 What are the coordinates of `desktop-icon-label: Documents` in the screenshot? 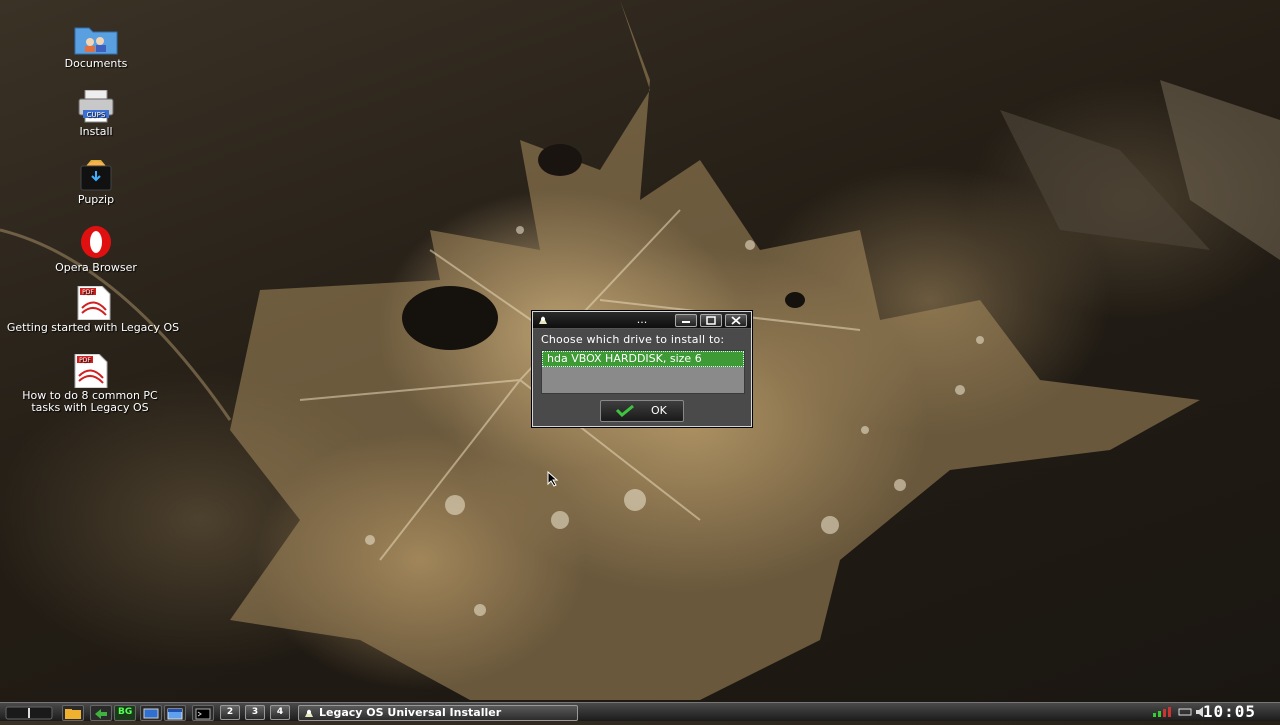 It's located at (96, 63).